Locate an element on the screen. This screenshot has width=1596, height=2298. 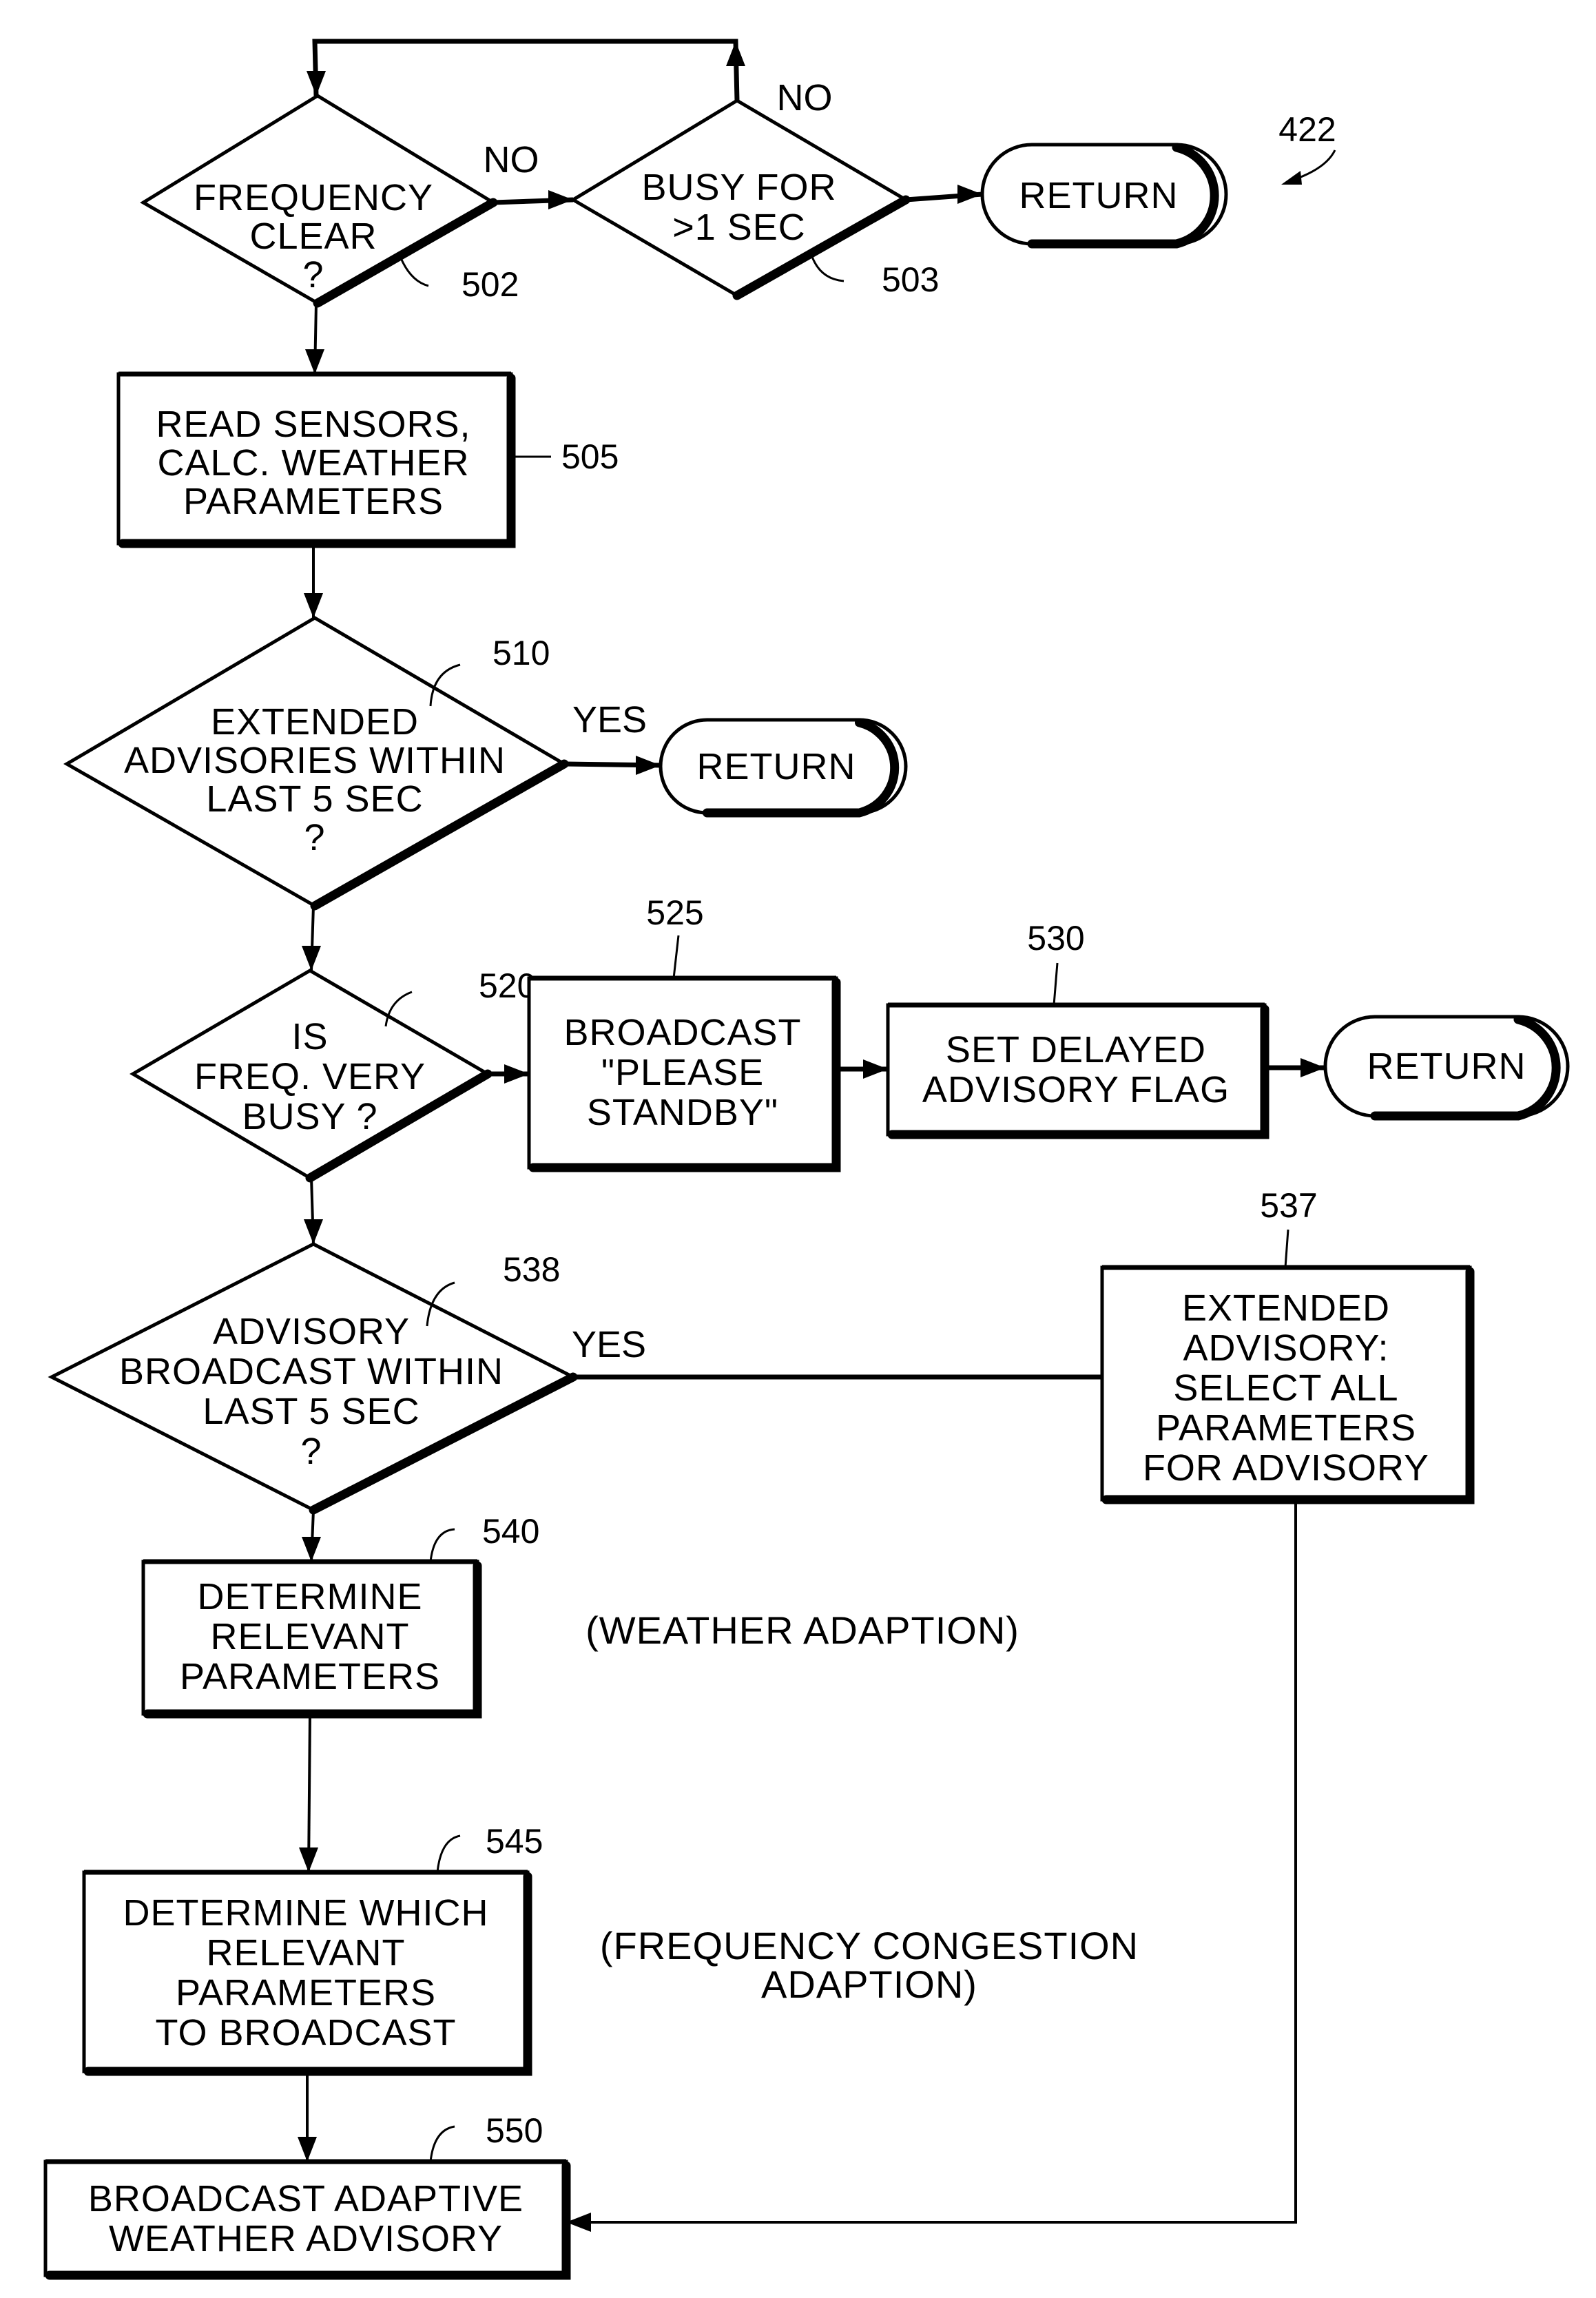
node-label-line: BROADCAST WITHIN is located at coordinates (311, 1371).